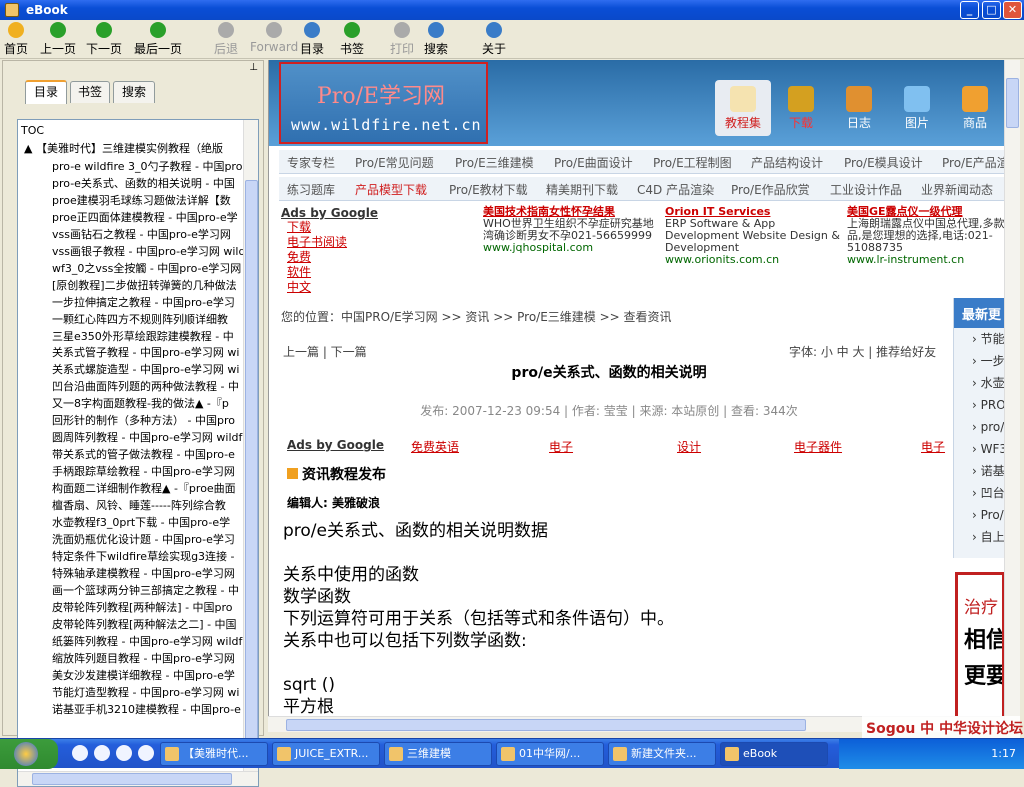 This screenshot has height=787, width=1024. I want to click on minimize-button: _, so click(969, 10).